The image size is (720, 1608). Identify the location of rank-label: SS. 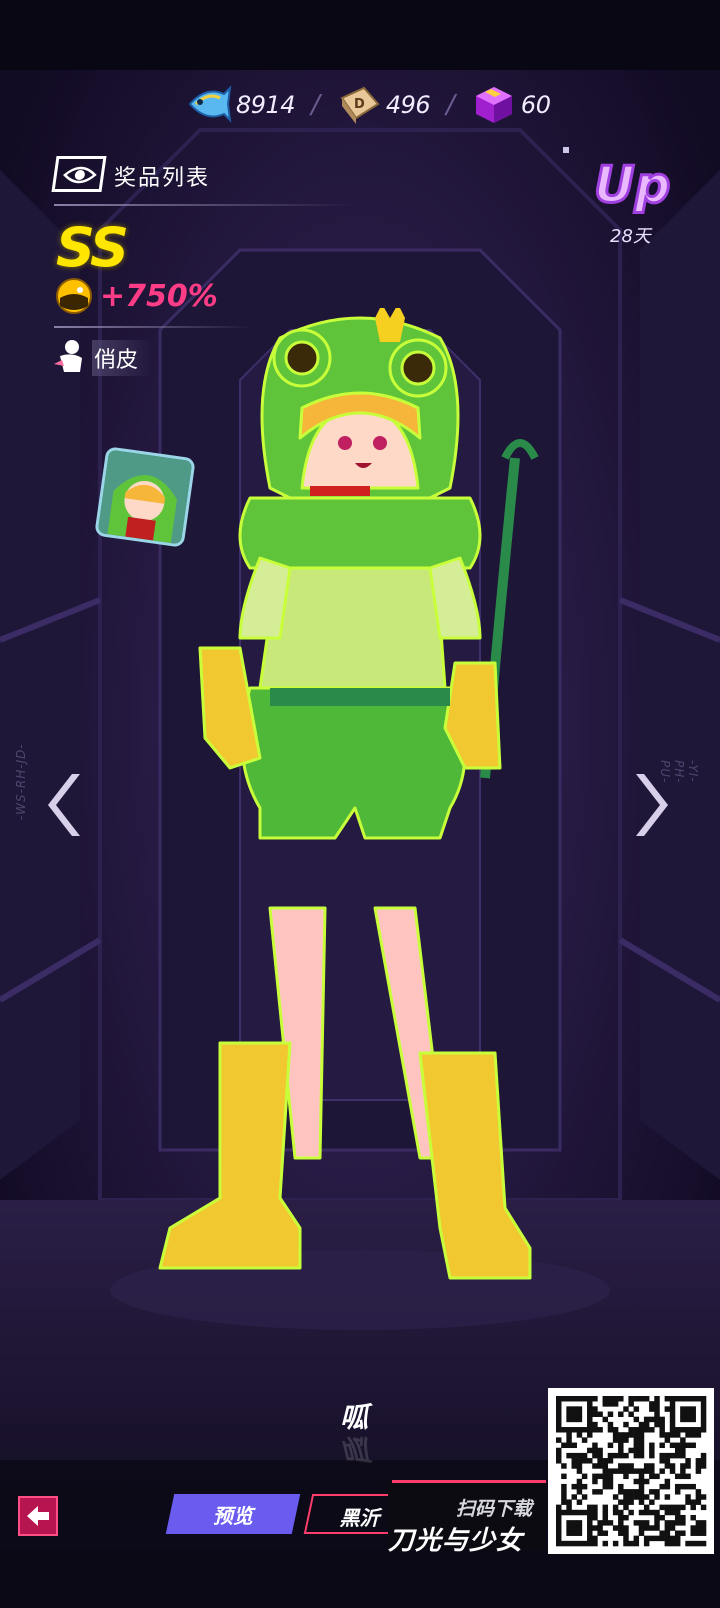
(92, 247).